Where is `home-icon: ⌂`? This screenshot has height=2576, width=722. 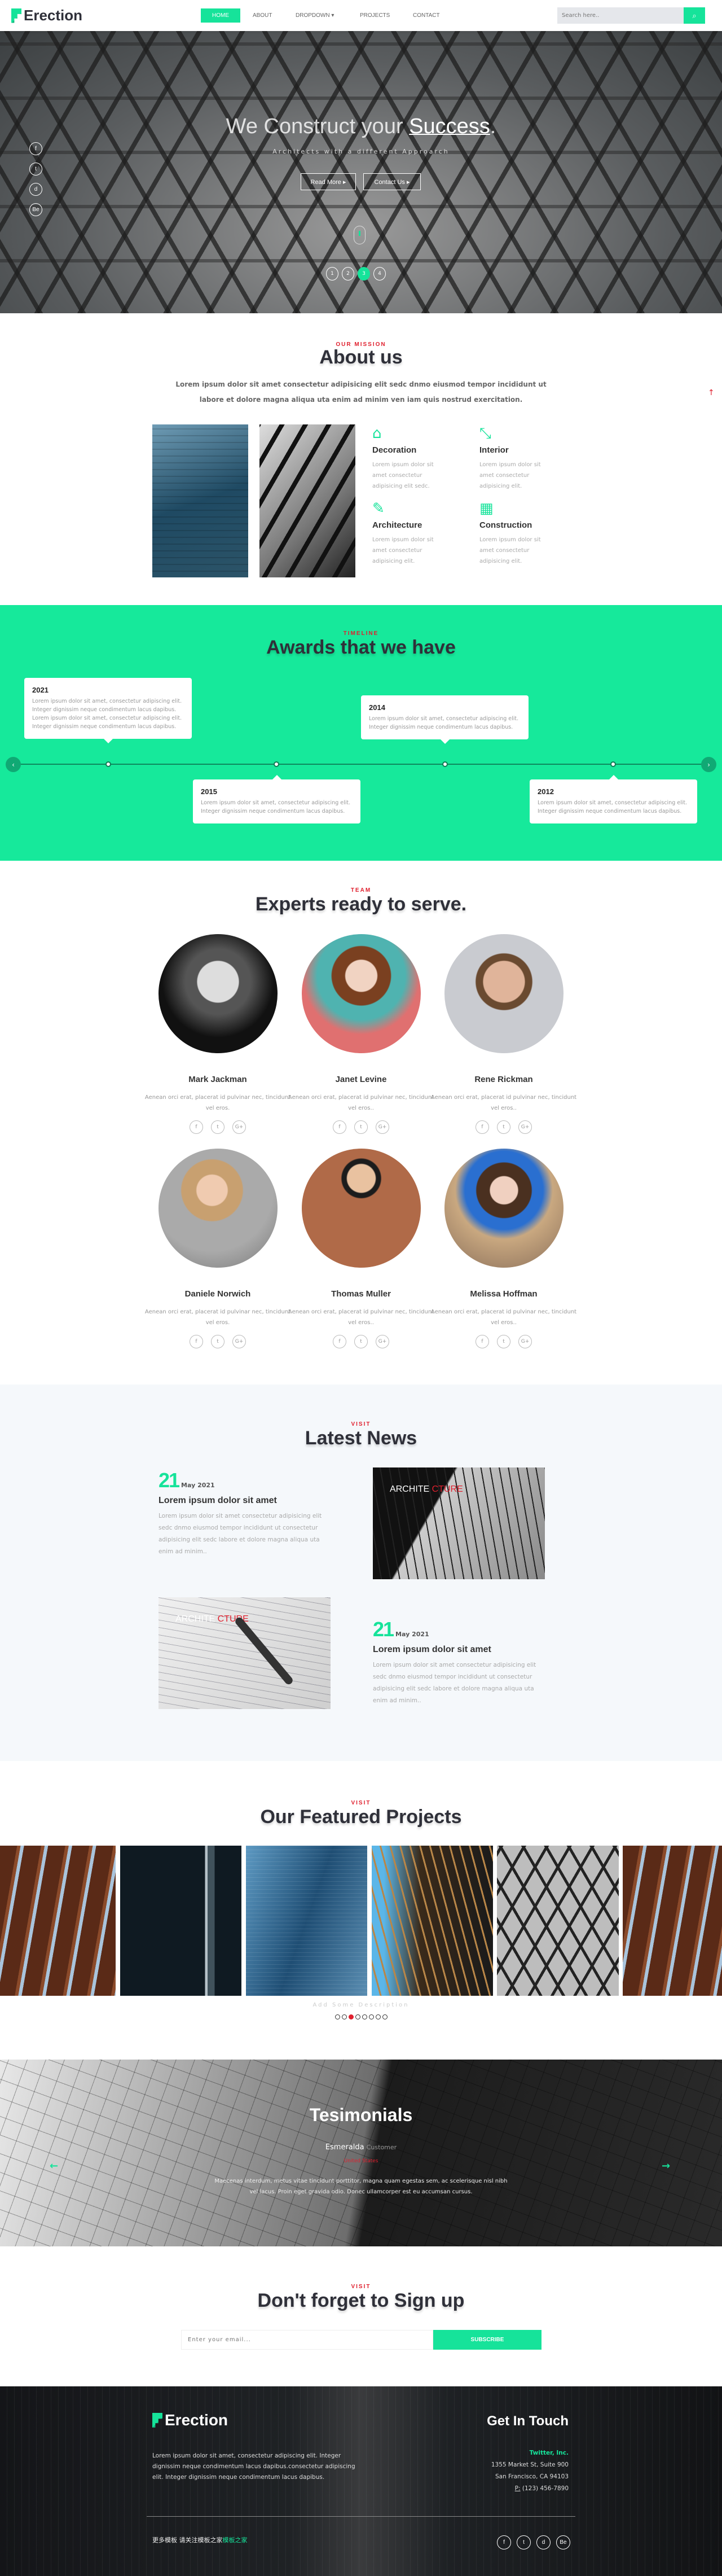
home-icon: ⌂ is located at coordinates (377, 433).